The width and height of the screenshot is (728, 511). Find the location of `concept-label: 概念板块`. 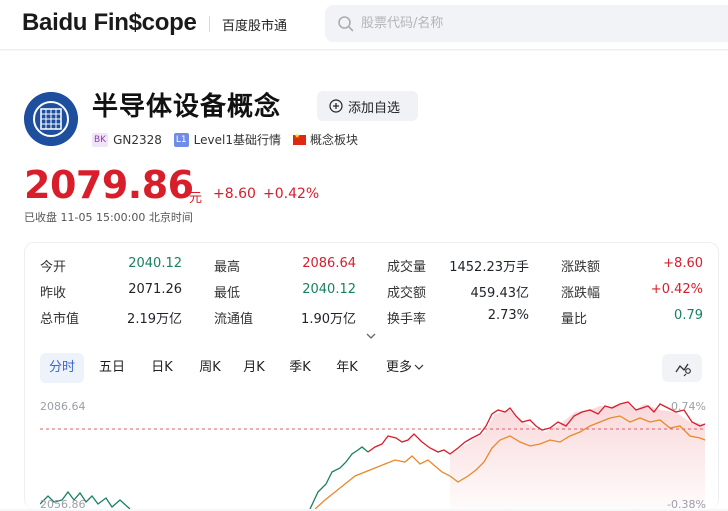

concept-label: 概念板块 is located at coordinates (333, 140).